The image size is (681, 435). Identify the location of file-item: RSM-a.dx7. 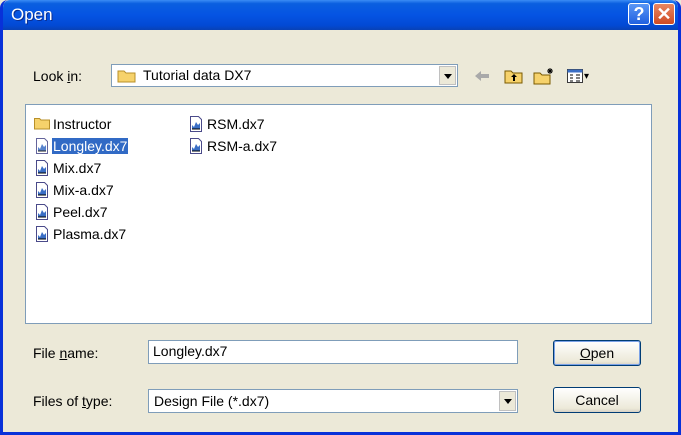
(233, 146).